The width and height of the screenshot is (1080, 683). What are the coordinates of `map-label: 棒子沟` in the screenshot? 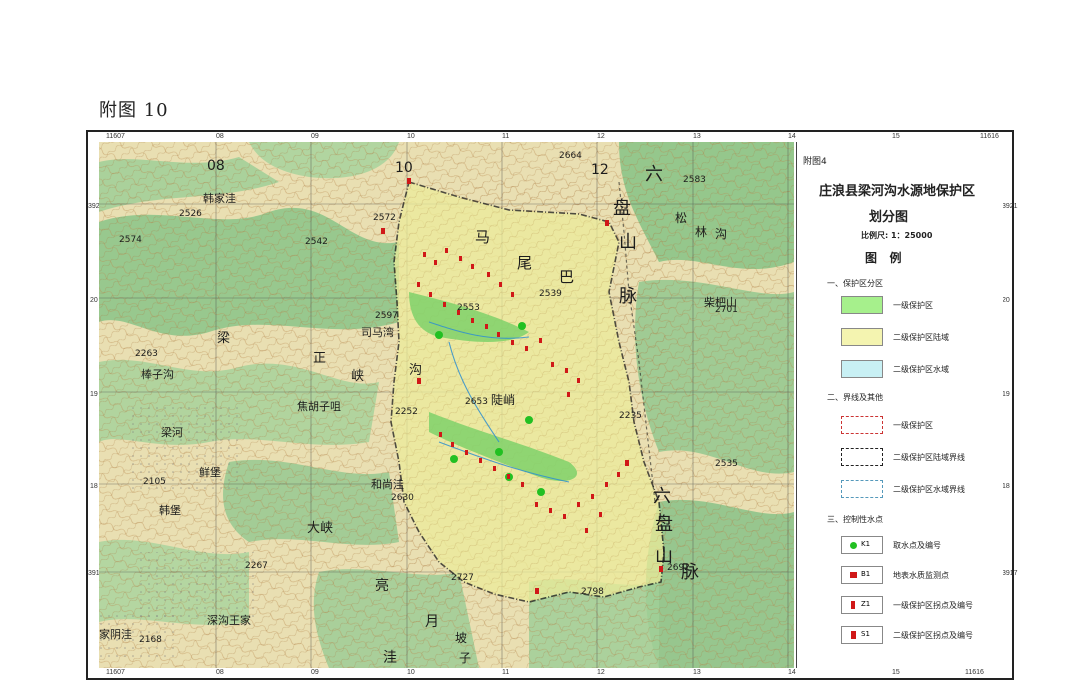 It's located at (157, 374).